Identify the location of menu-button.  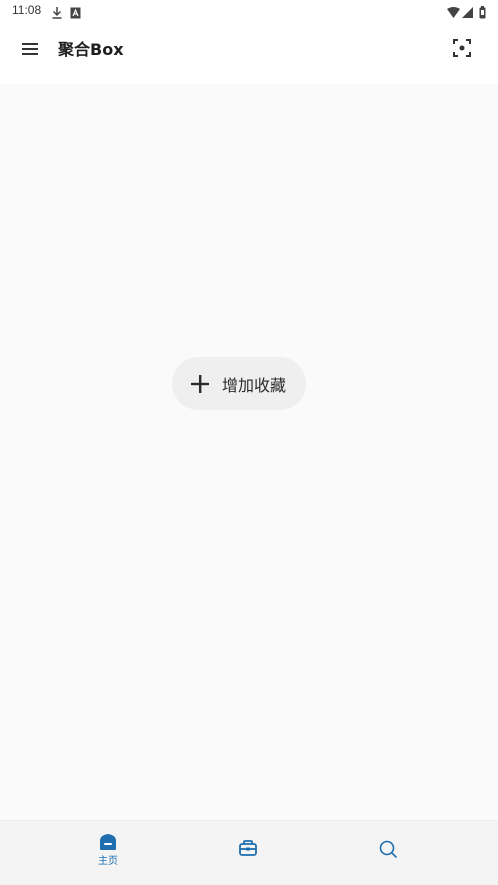
(31, 49).